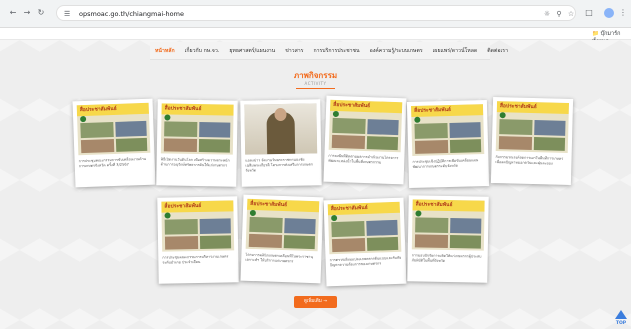 The width and height of the screenshot is (631, 329). I want to click on address-bar: ☰ opsmoac.go.th/chiangmai-home ☼ ⚲ ☆, so click(316, 13).